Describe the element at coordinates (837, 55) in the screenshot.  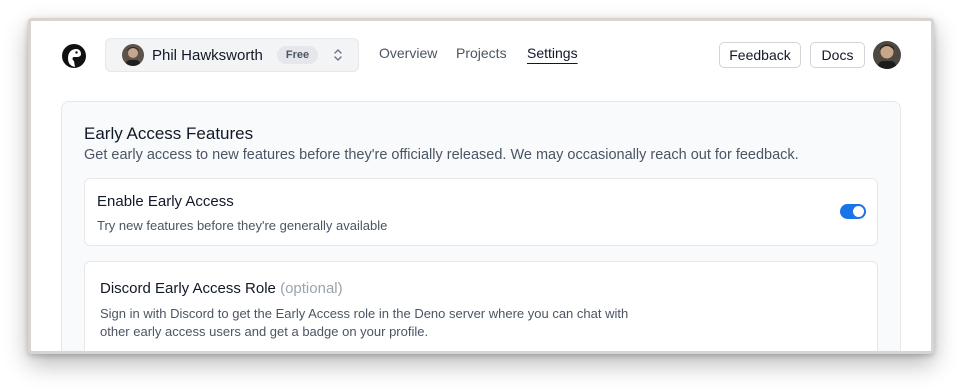
I see `docs-button: Docs` at that location.